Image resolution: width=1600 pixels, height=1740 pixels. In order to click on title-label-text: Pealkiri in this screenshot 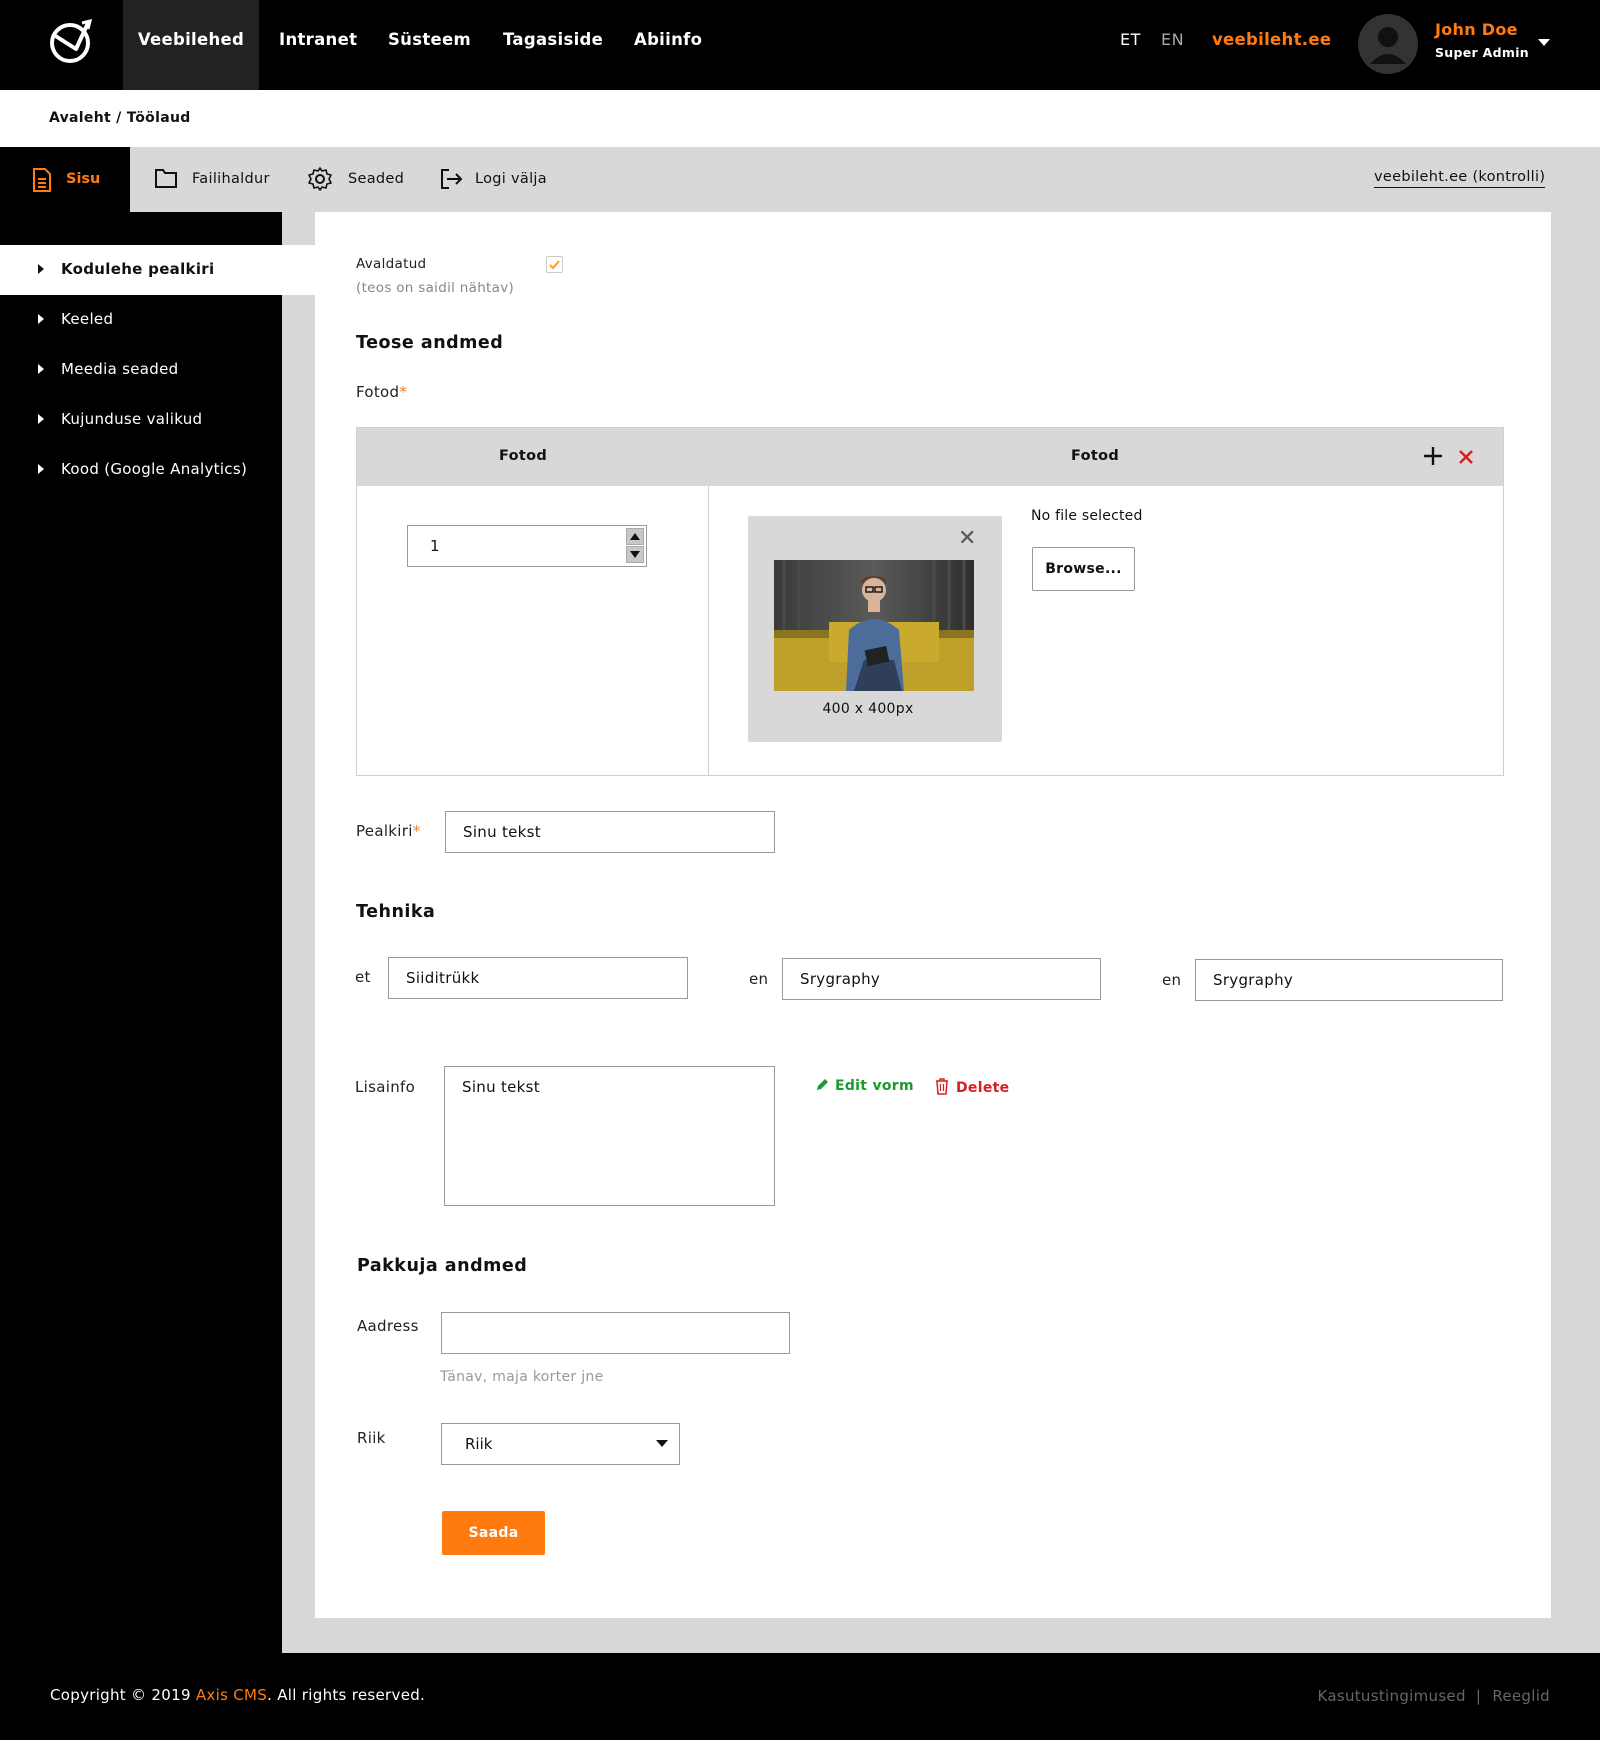, I will do `click(384, 831)`.